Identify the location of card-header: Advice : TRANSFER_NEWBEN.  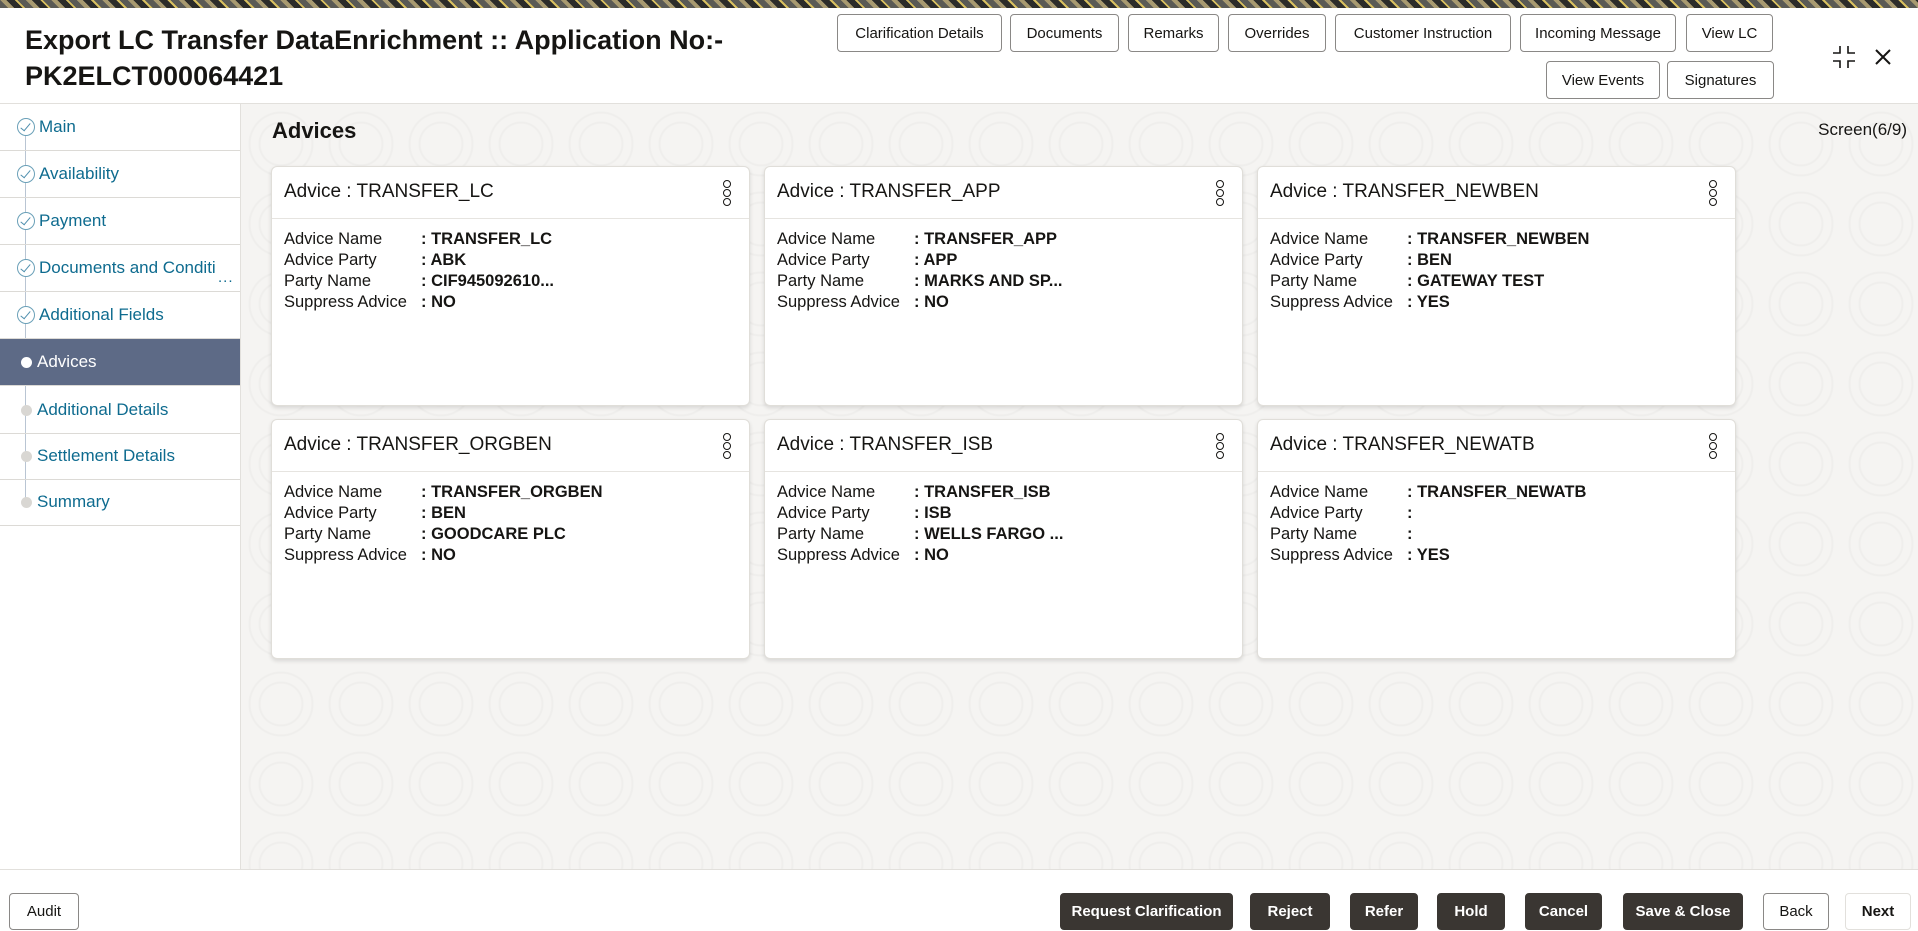
(1496, 193).